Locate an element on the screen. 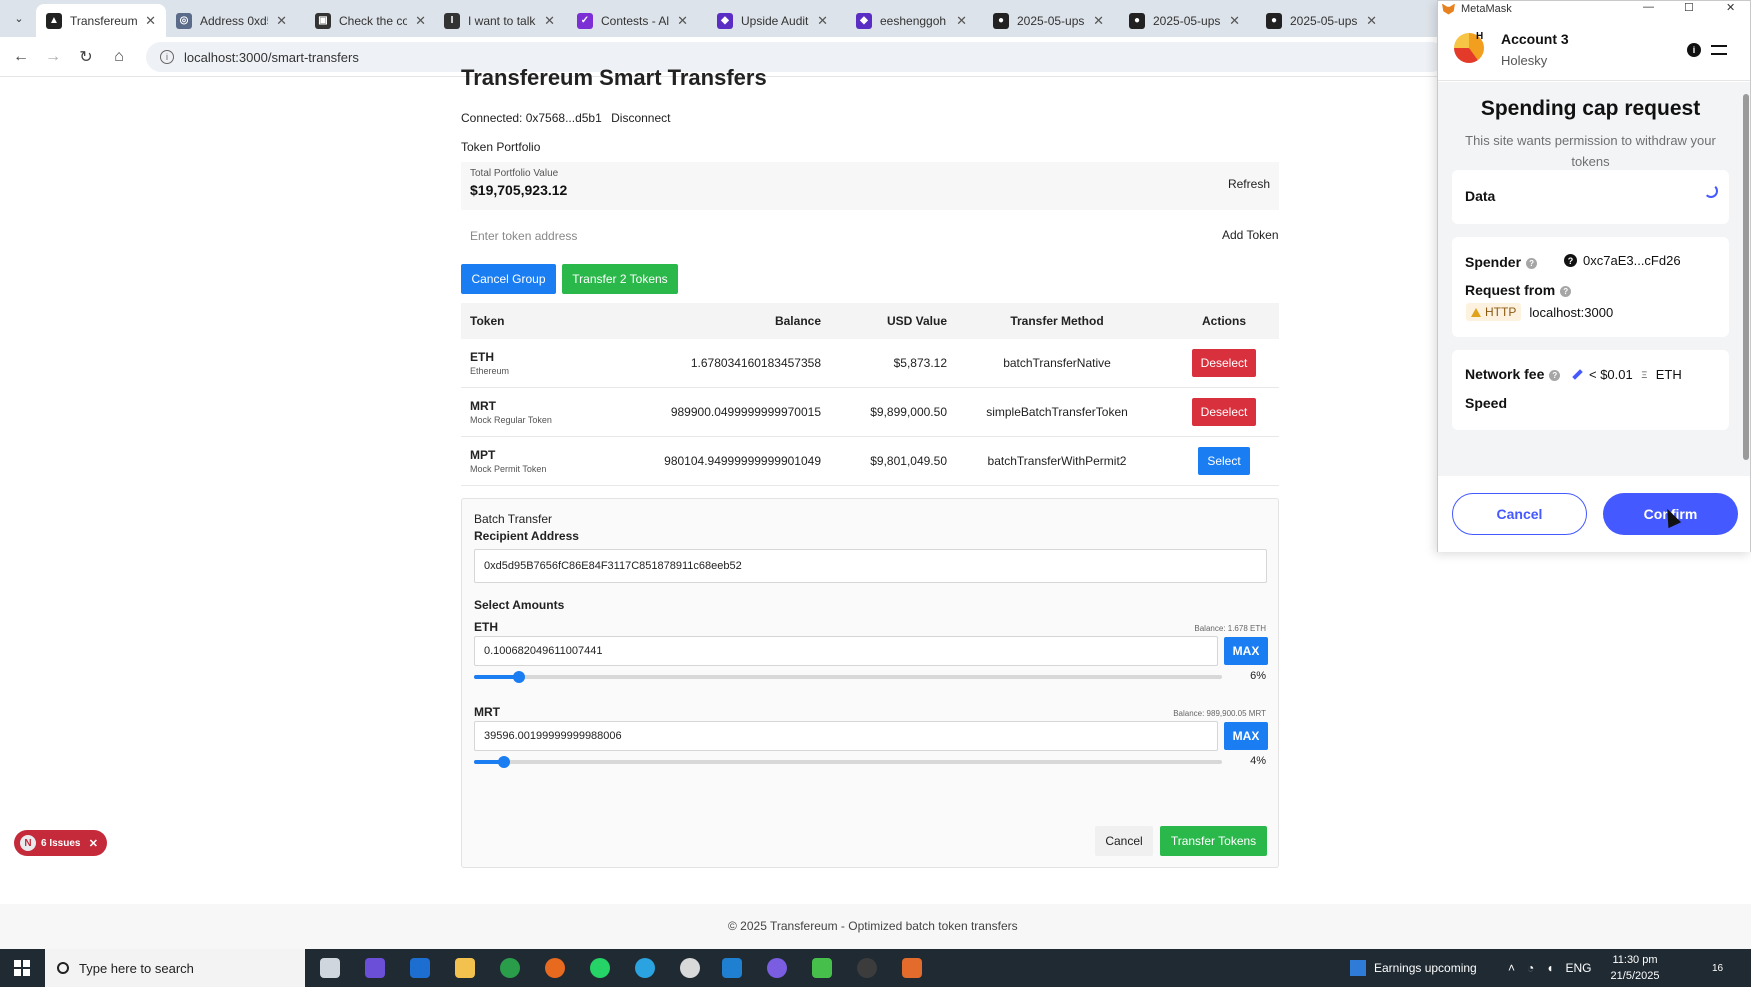 The height and width of the screenshot is (987, 1751). info-icon: i is located at coordinates (1694, 50).